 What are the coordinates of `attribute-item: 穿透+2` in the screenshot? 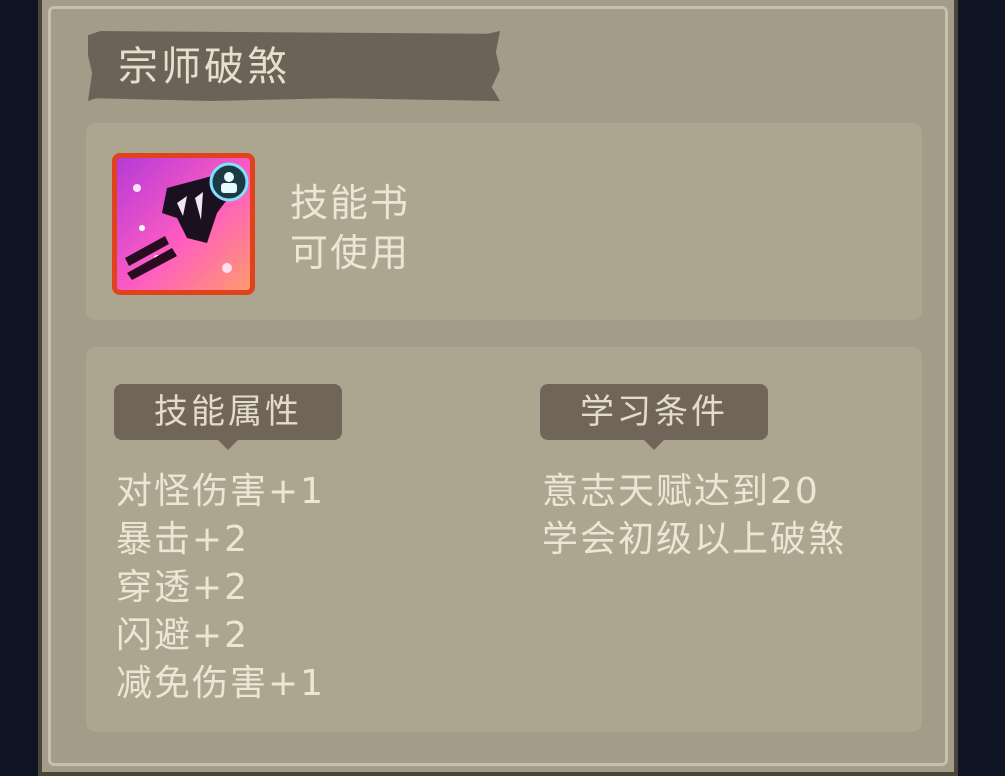 It's located at (183, 587).